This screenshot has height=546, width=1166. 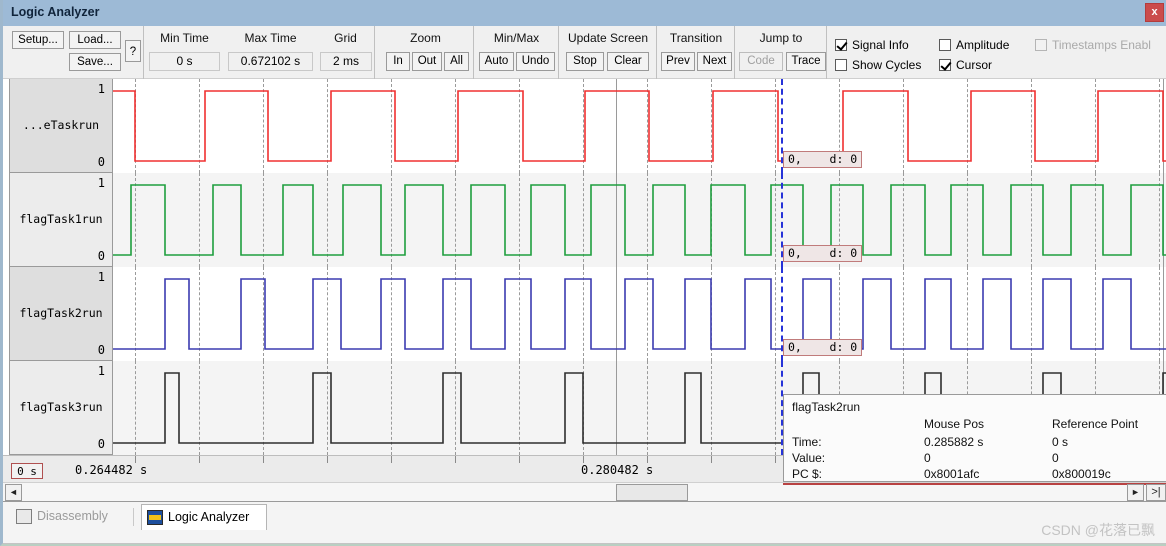 What do you see at coordinates (1154, 12) in the screenshot?
I see `close-icon: x` at bounding box center [1154, 12].